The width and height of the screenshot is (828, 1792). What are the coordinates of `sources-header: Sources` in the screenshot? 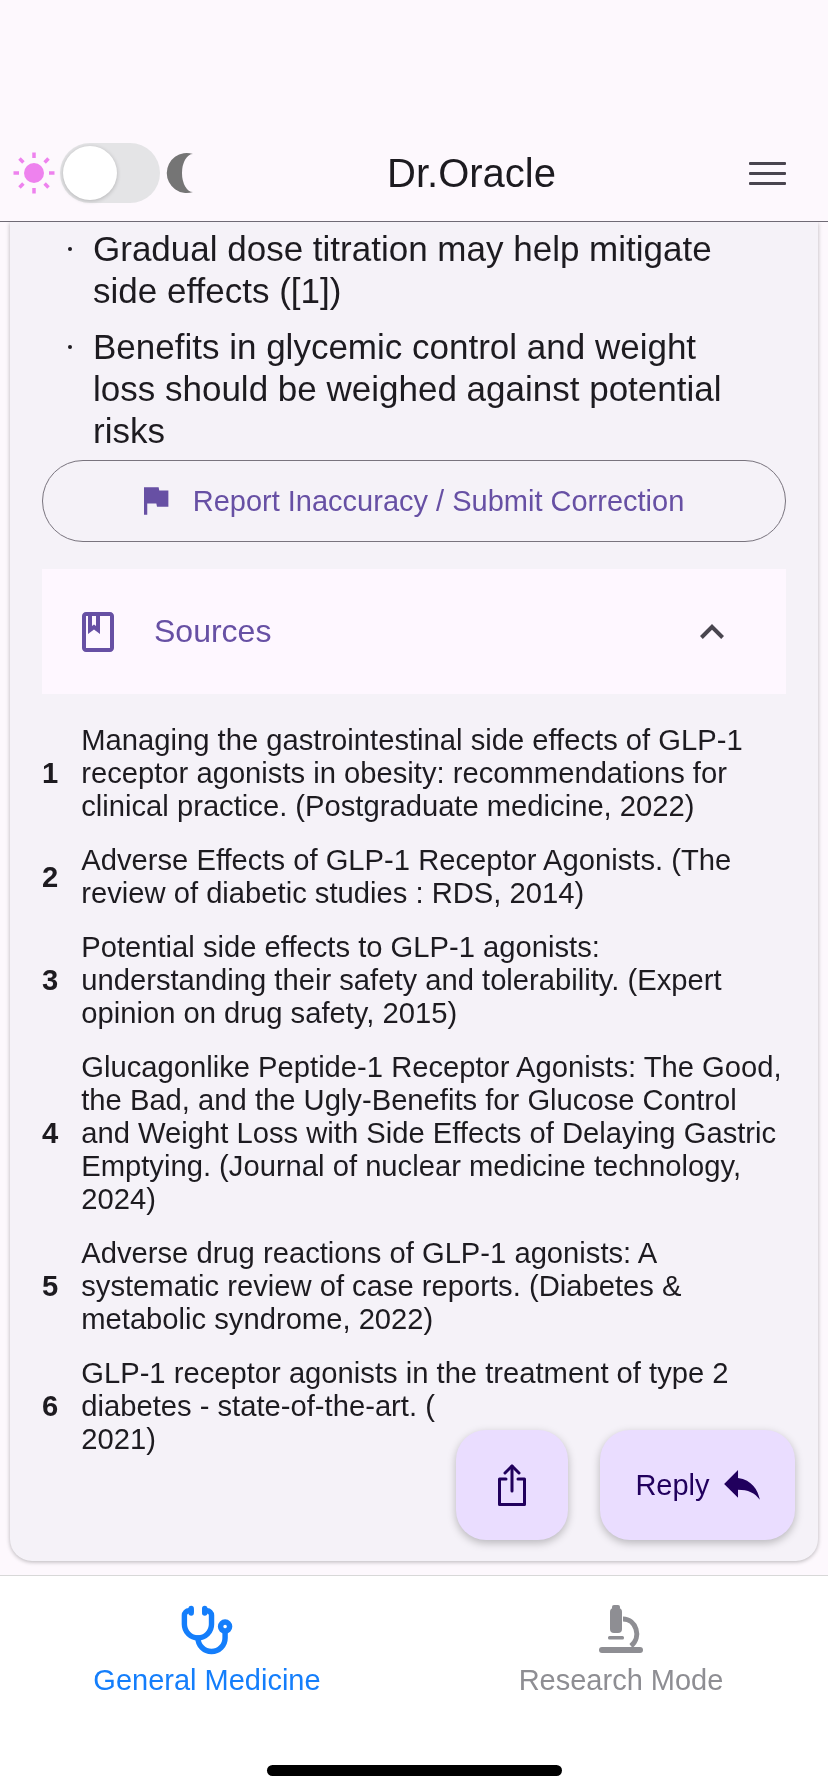 It's located at (414, 631).